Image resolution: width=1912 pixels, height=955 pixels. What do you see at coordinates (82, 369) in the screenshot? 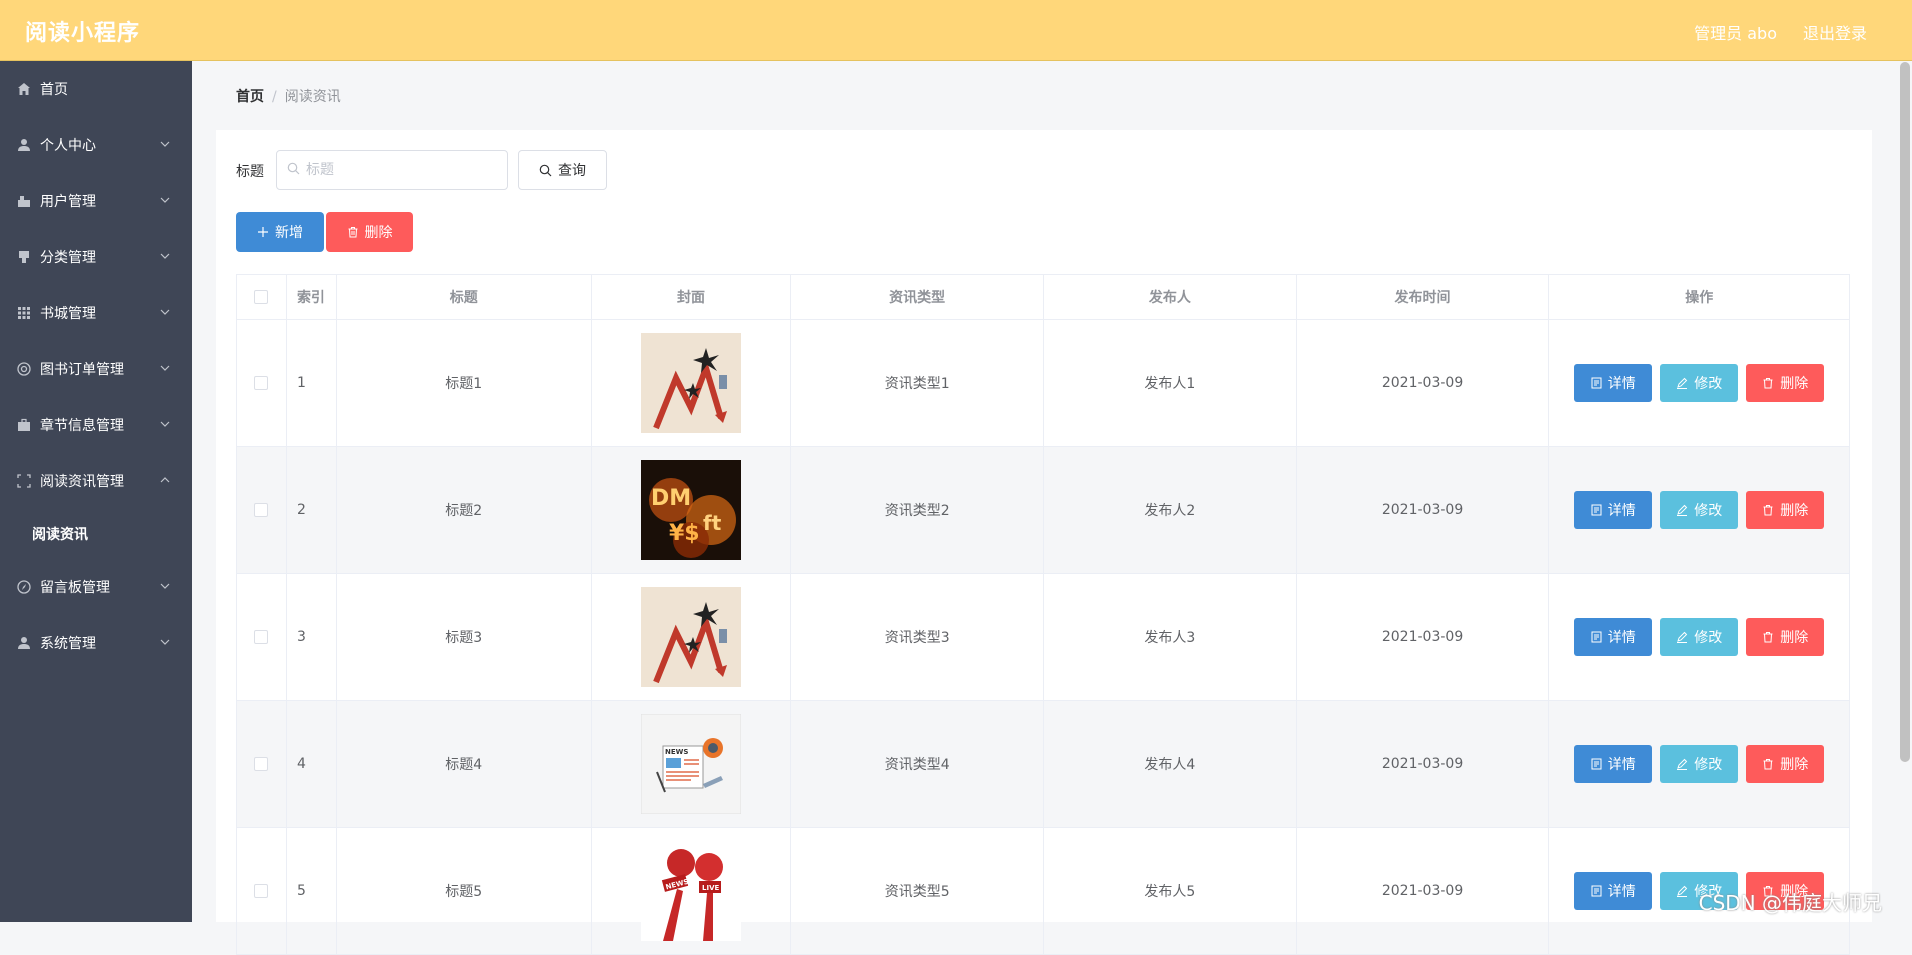
I see `sidebar-item-label: 图书订单管理` at bounding box center [82, 369].